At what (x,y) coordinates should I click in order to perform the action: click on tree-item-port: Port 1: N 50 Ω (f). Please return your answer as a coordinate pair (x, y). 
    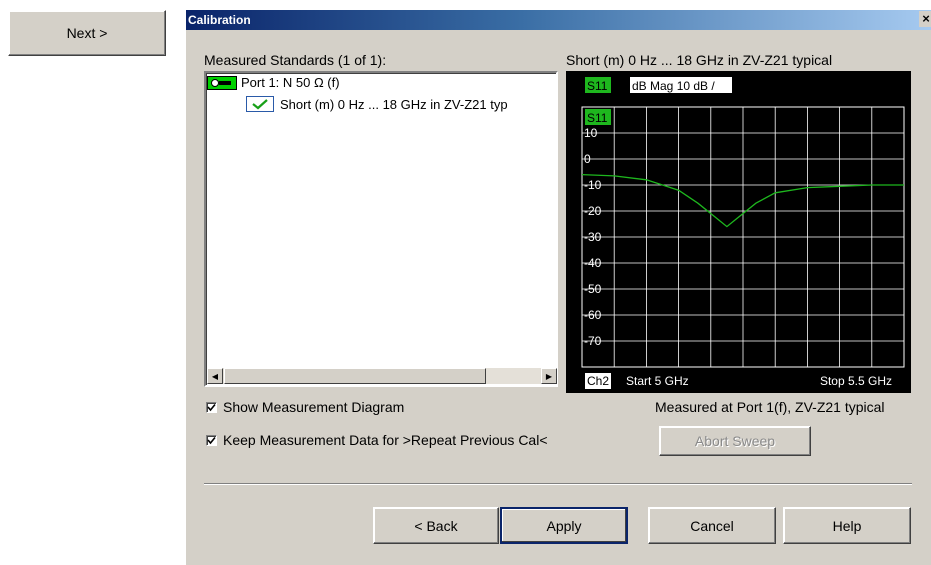
    Looking at the image, I should click on (273, 82).